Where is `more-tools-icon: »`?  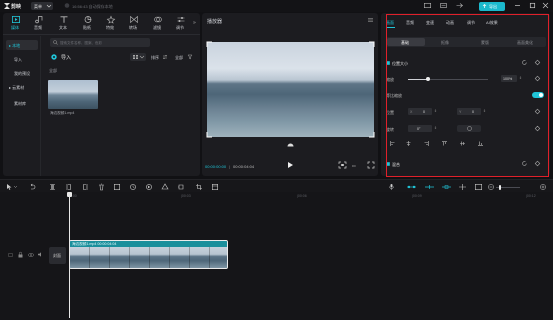 more-tools-icon: » is located at coordinates (194, 23).